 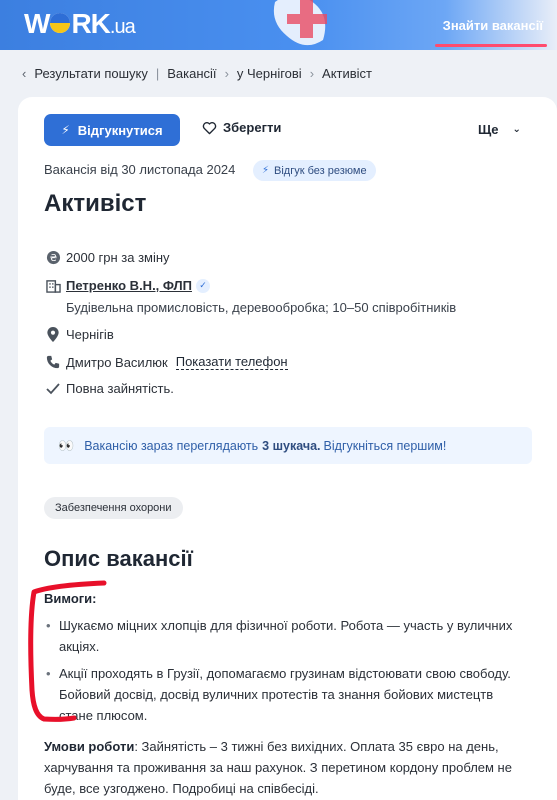 I want to click on logo-dot-icon, so click(x=60, y=22).